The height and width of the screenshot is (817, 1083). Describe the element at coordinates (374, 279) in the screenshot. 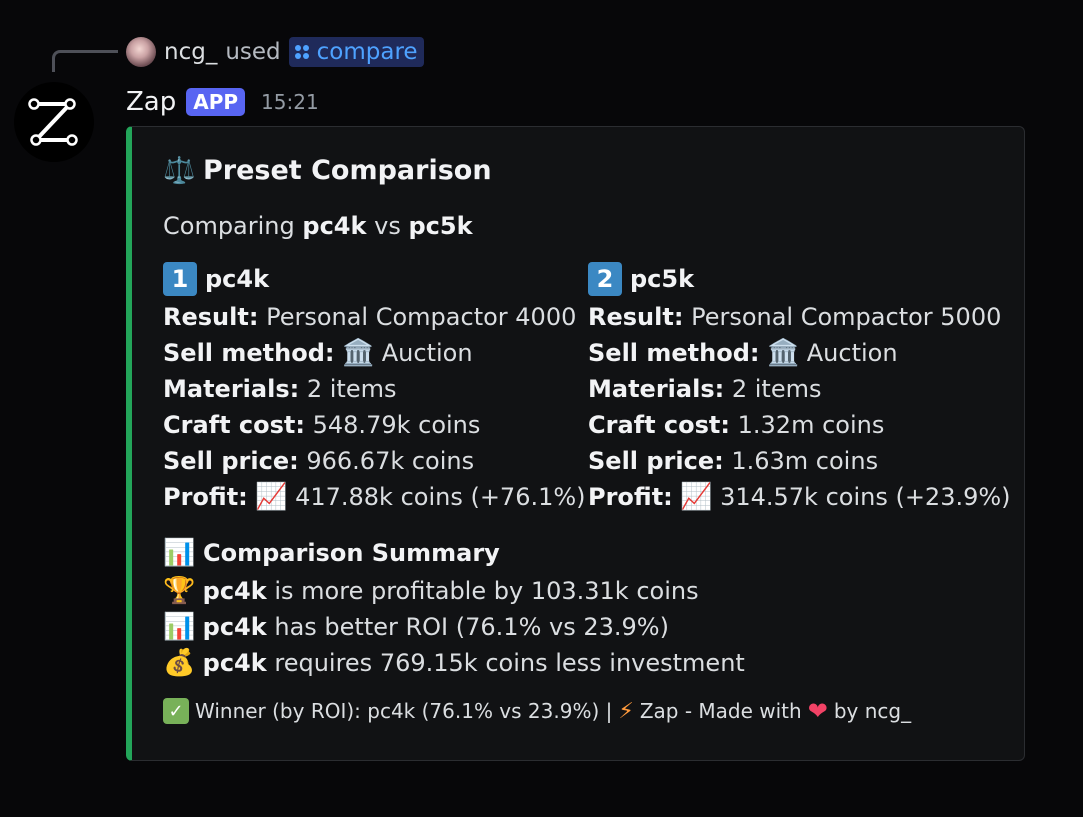

I see `field-title: 1 pc4k` at that location.